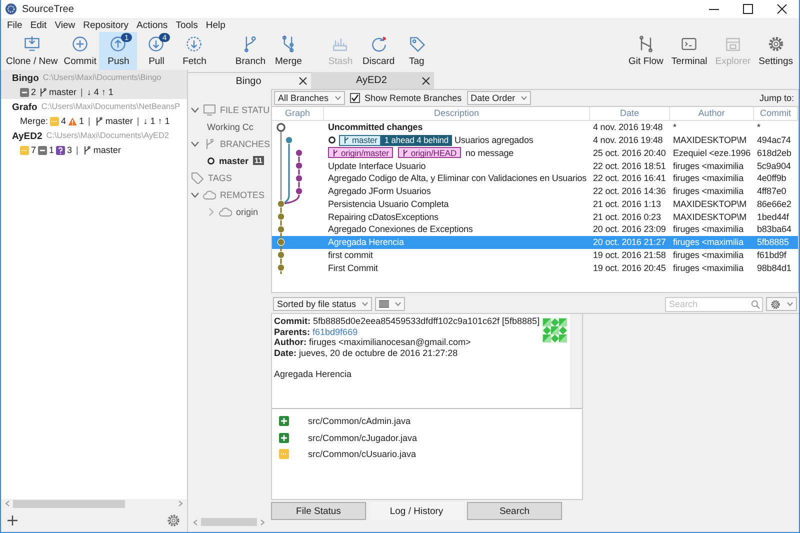  What do you see at coordinates (322, 304) in the screenshot?
I see `sort-dropdown: Sorted by file status` at bounding box center [322, 304].